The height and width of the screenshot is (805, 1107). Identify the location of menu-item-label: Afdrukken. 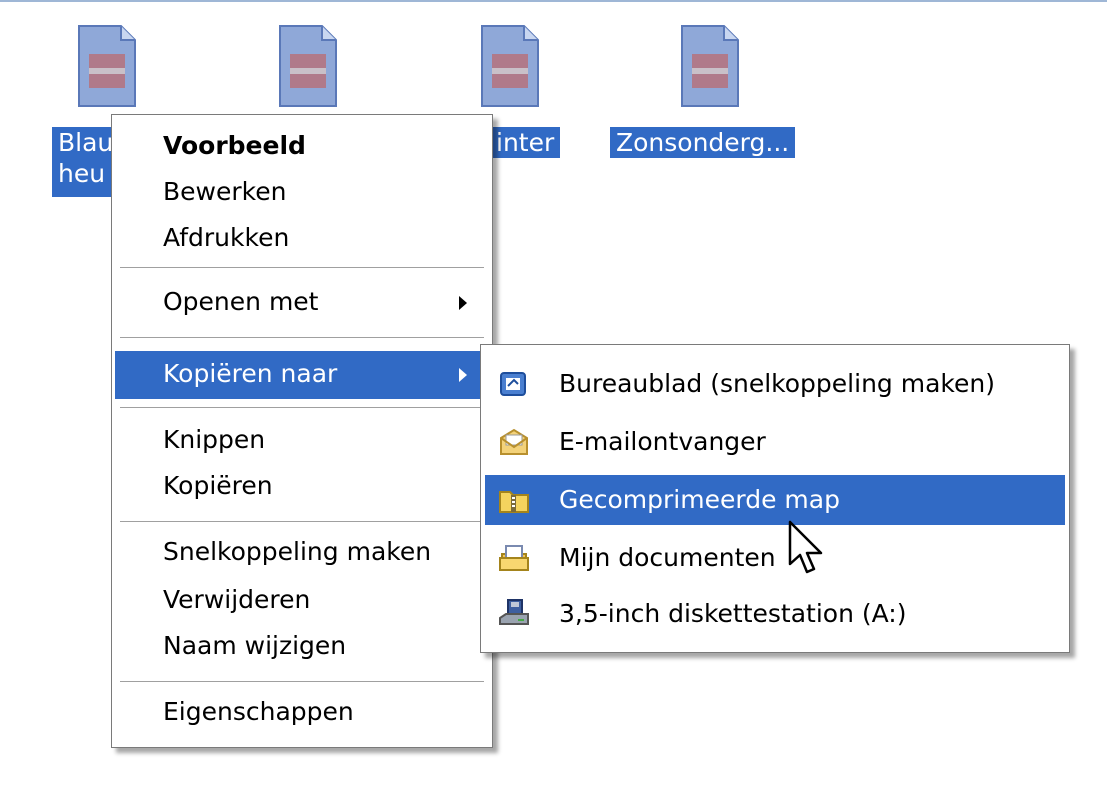
(226, 237).